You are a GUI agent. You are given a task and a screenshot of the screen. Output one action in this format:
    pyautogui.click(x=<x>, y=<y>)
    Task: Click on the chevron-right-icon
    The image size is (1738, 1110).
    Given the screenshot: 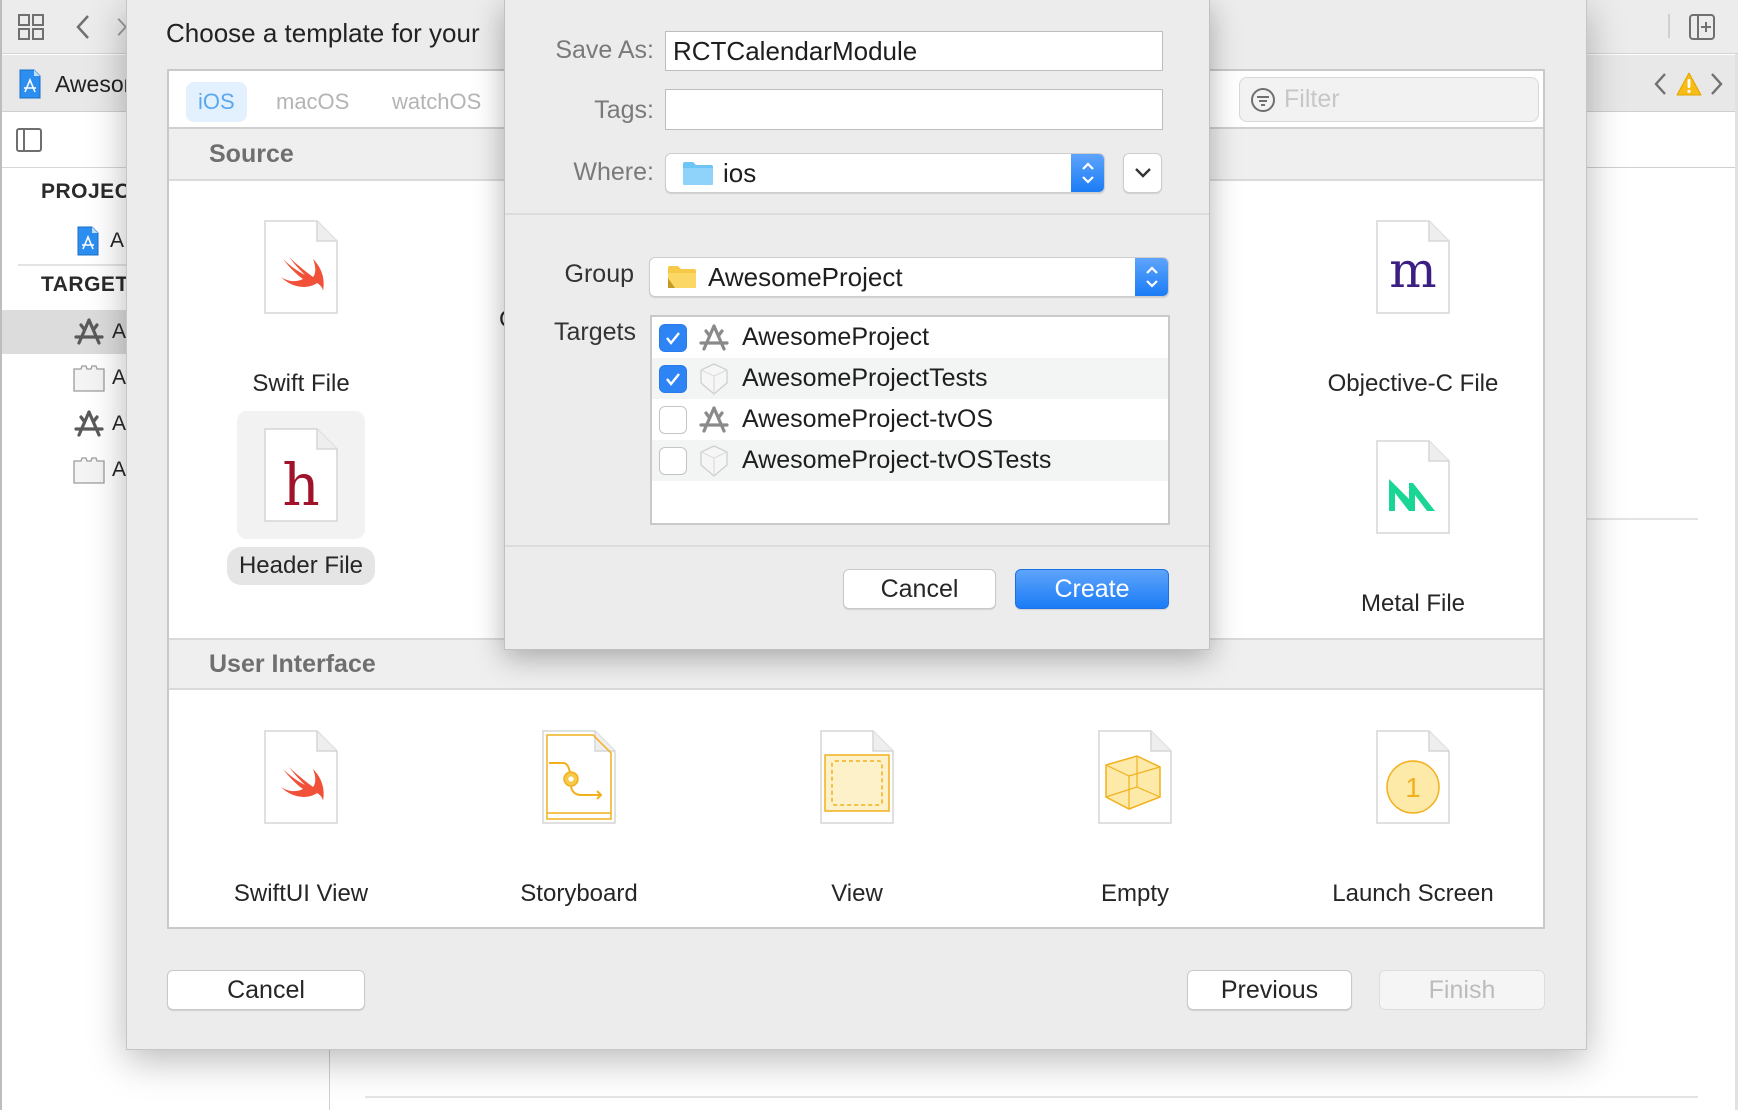 What is the action you would take?
    pyautogui.click(x=1717, y=84)
    